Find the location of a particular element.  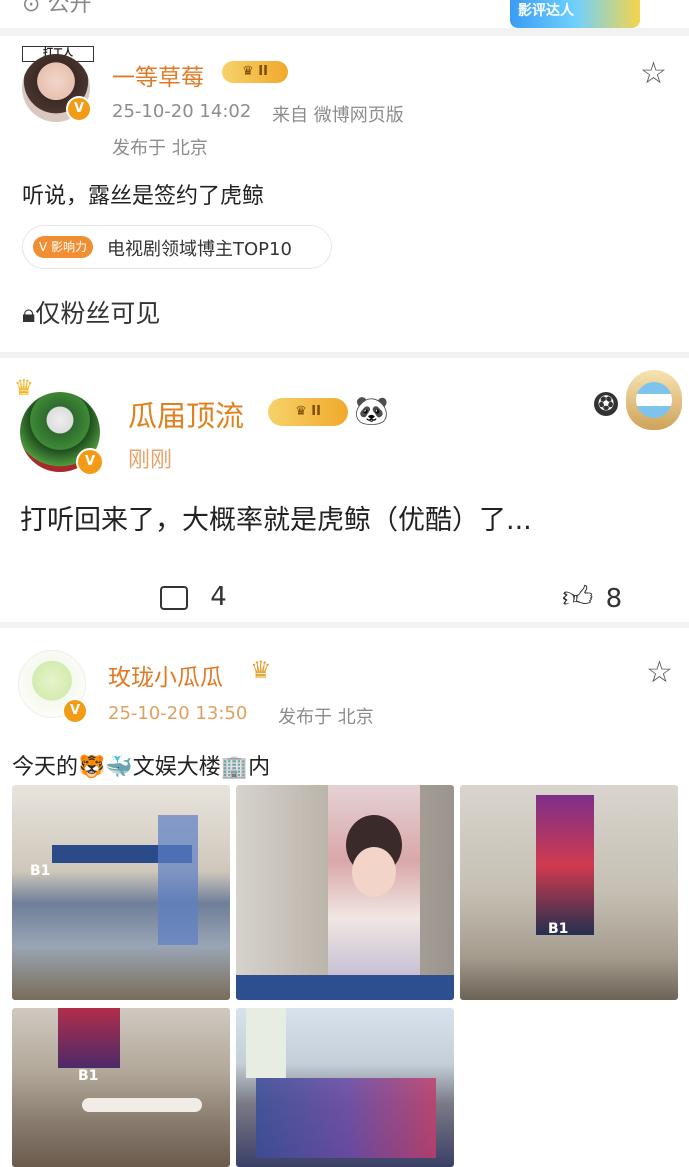

comment-username: 瓜届顶流 is located at coordinates (186, 414).